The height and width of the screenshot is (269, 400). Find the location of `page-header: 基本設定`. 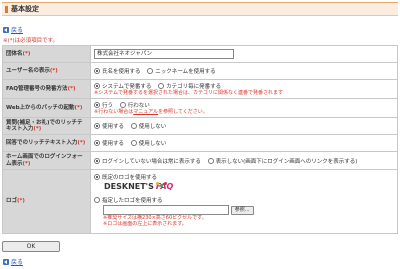

page-header: 基本設定 is located at coordinates (200, 9).